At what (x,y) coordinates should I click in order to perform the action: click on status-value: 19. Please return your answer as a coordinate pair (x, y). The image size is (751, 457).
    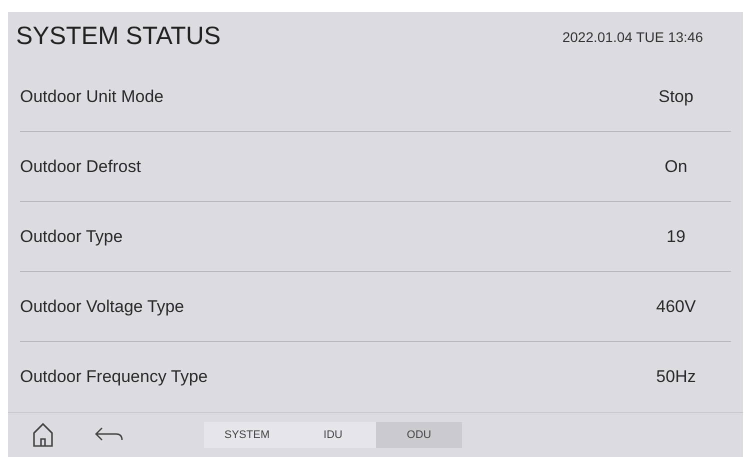
    Looking at the image, I should click on (676, 237).